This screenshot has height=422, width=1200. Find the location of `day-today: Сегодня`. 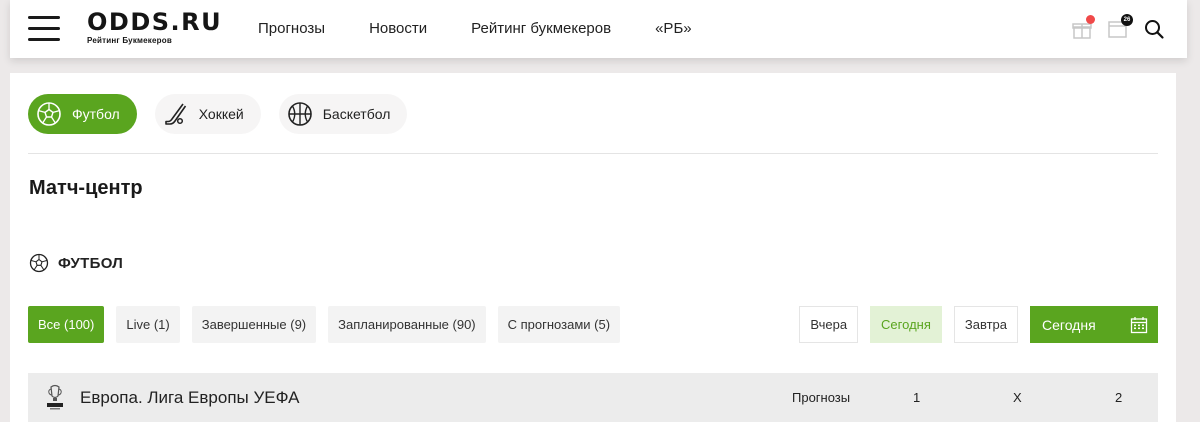

day-today: Сегодня is located at coordinates (906, 324).